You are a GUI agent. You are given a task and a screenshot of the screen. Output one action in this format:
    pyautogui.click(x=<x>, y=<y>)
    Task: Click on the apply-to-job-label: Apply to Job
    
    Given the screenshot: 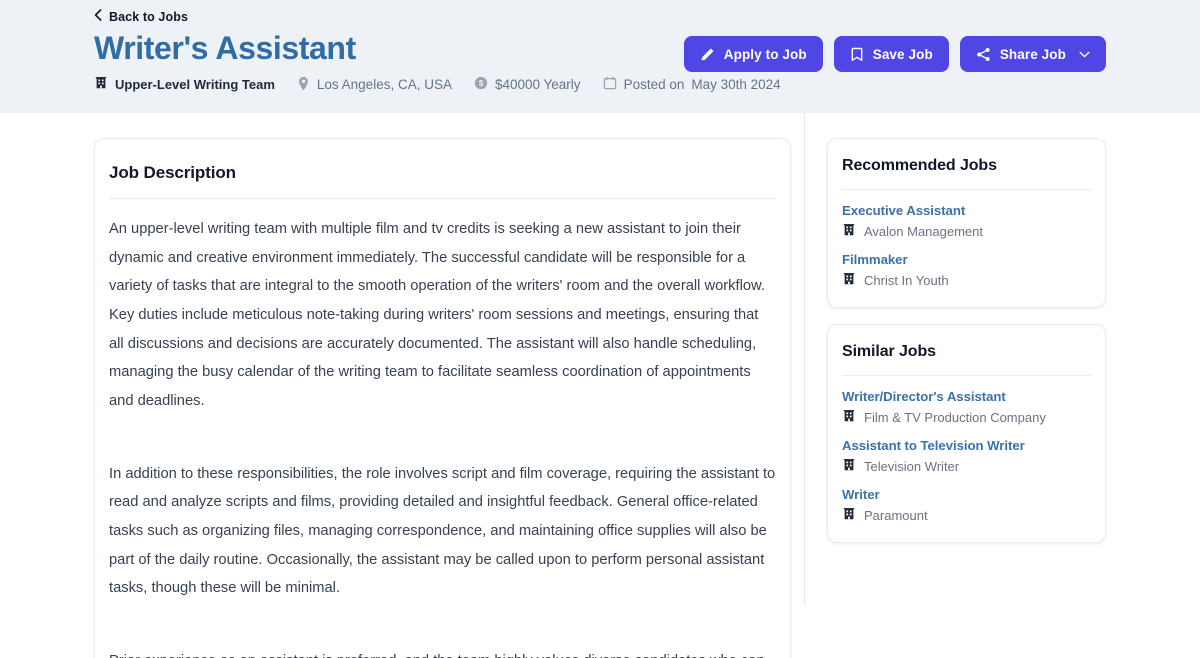 What is the action you would take?
    pyautogui.click(x=765, y=54)
    